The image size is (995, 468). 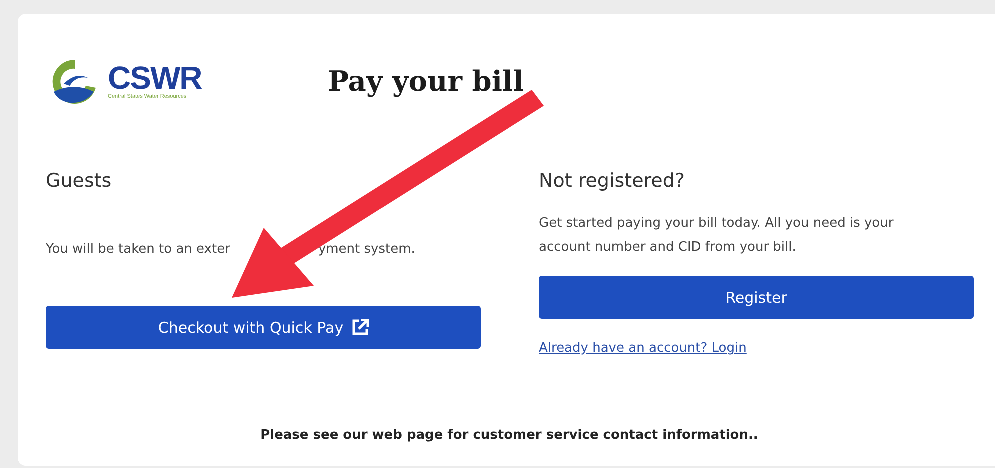 What do you see at coordinates (510, 435) in the screenshot?
I see `footer-text: Please see our web page for customer service contact information..` at bounding box center [510, 435].